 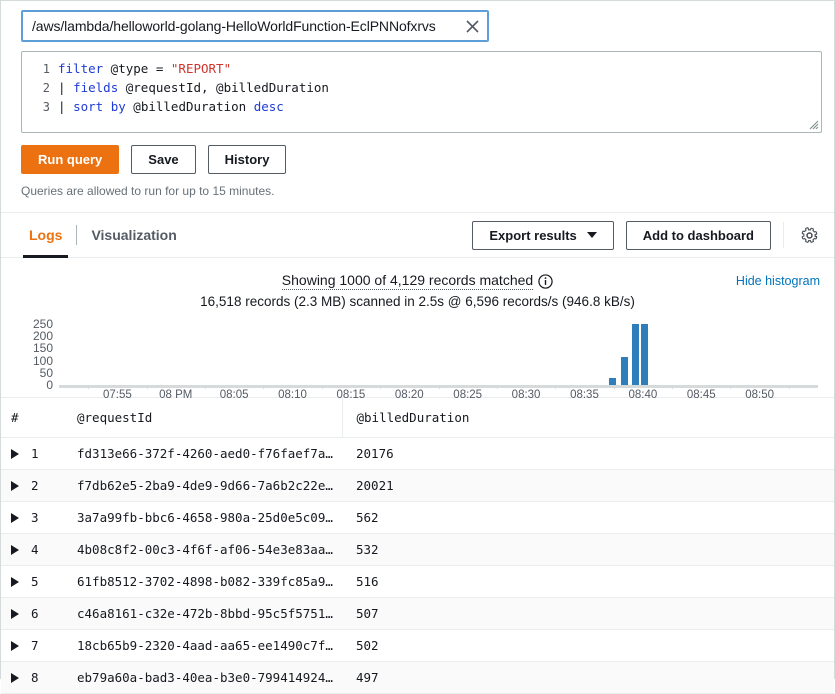 What do you see at coordinates (42, 348) in the screenshot?
I see `y-tick-label: 150` at bounding box center [42, 348].